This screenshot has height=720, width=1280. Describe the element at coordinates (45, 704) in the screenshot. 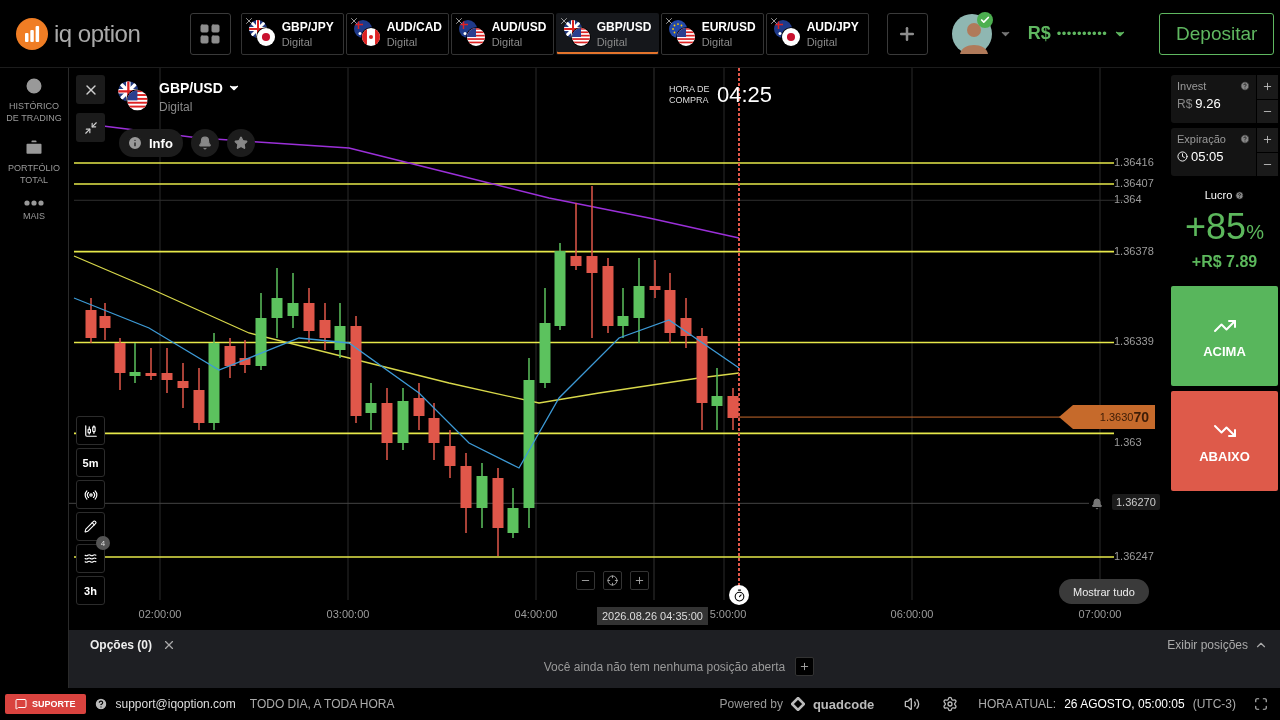

I see `support-button: SUPORTE` at that location.